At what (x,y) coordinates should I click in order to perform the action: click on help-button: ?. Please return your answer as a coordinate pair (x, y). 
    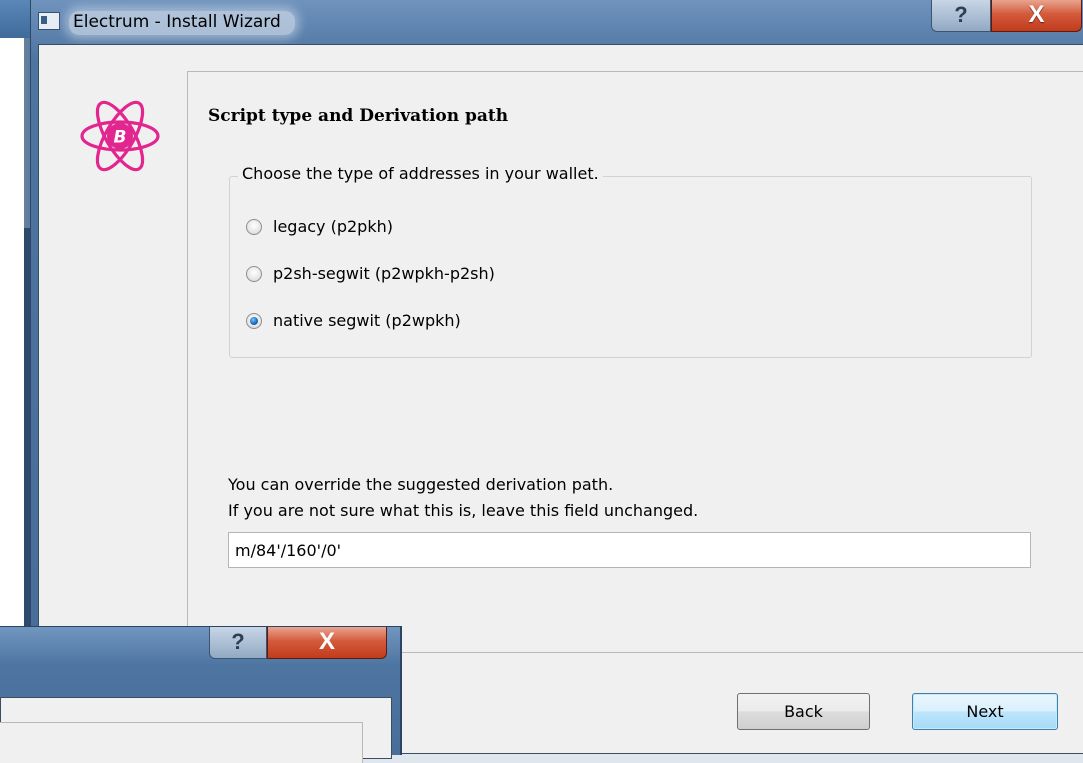
    Looking at the image, I should click on (961, 16).